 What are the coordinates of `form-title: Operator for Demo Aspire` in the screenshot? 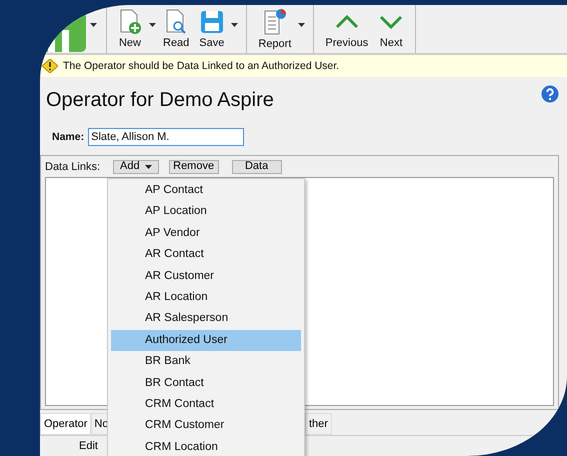 It's located at (160, 100).